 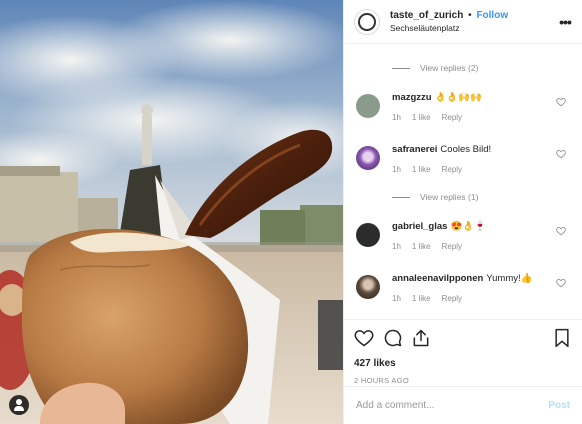 I want to click on comment-text-line: annaleenavilpponen Yummy!👍, so click(x=472, y=278).